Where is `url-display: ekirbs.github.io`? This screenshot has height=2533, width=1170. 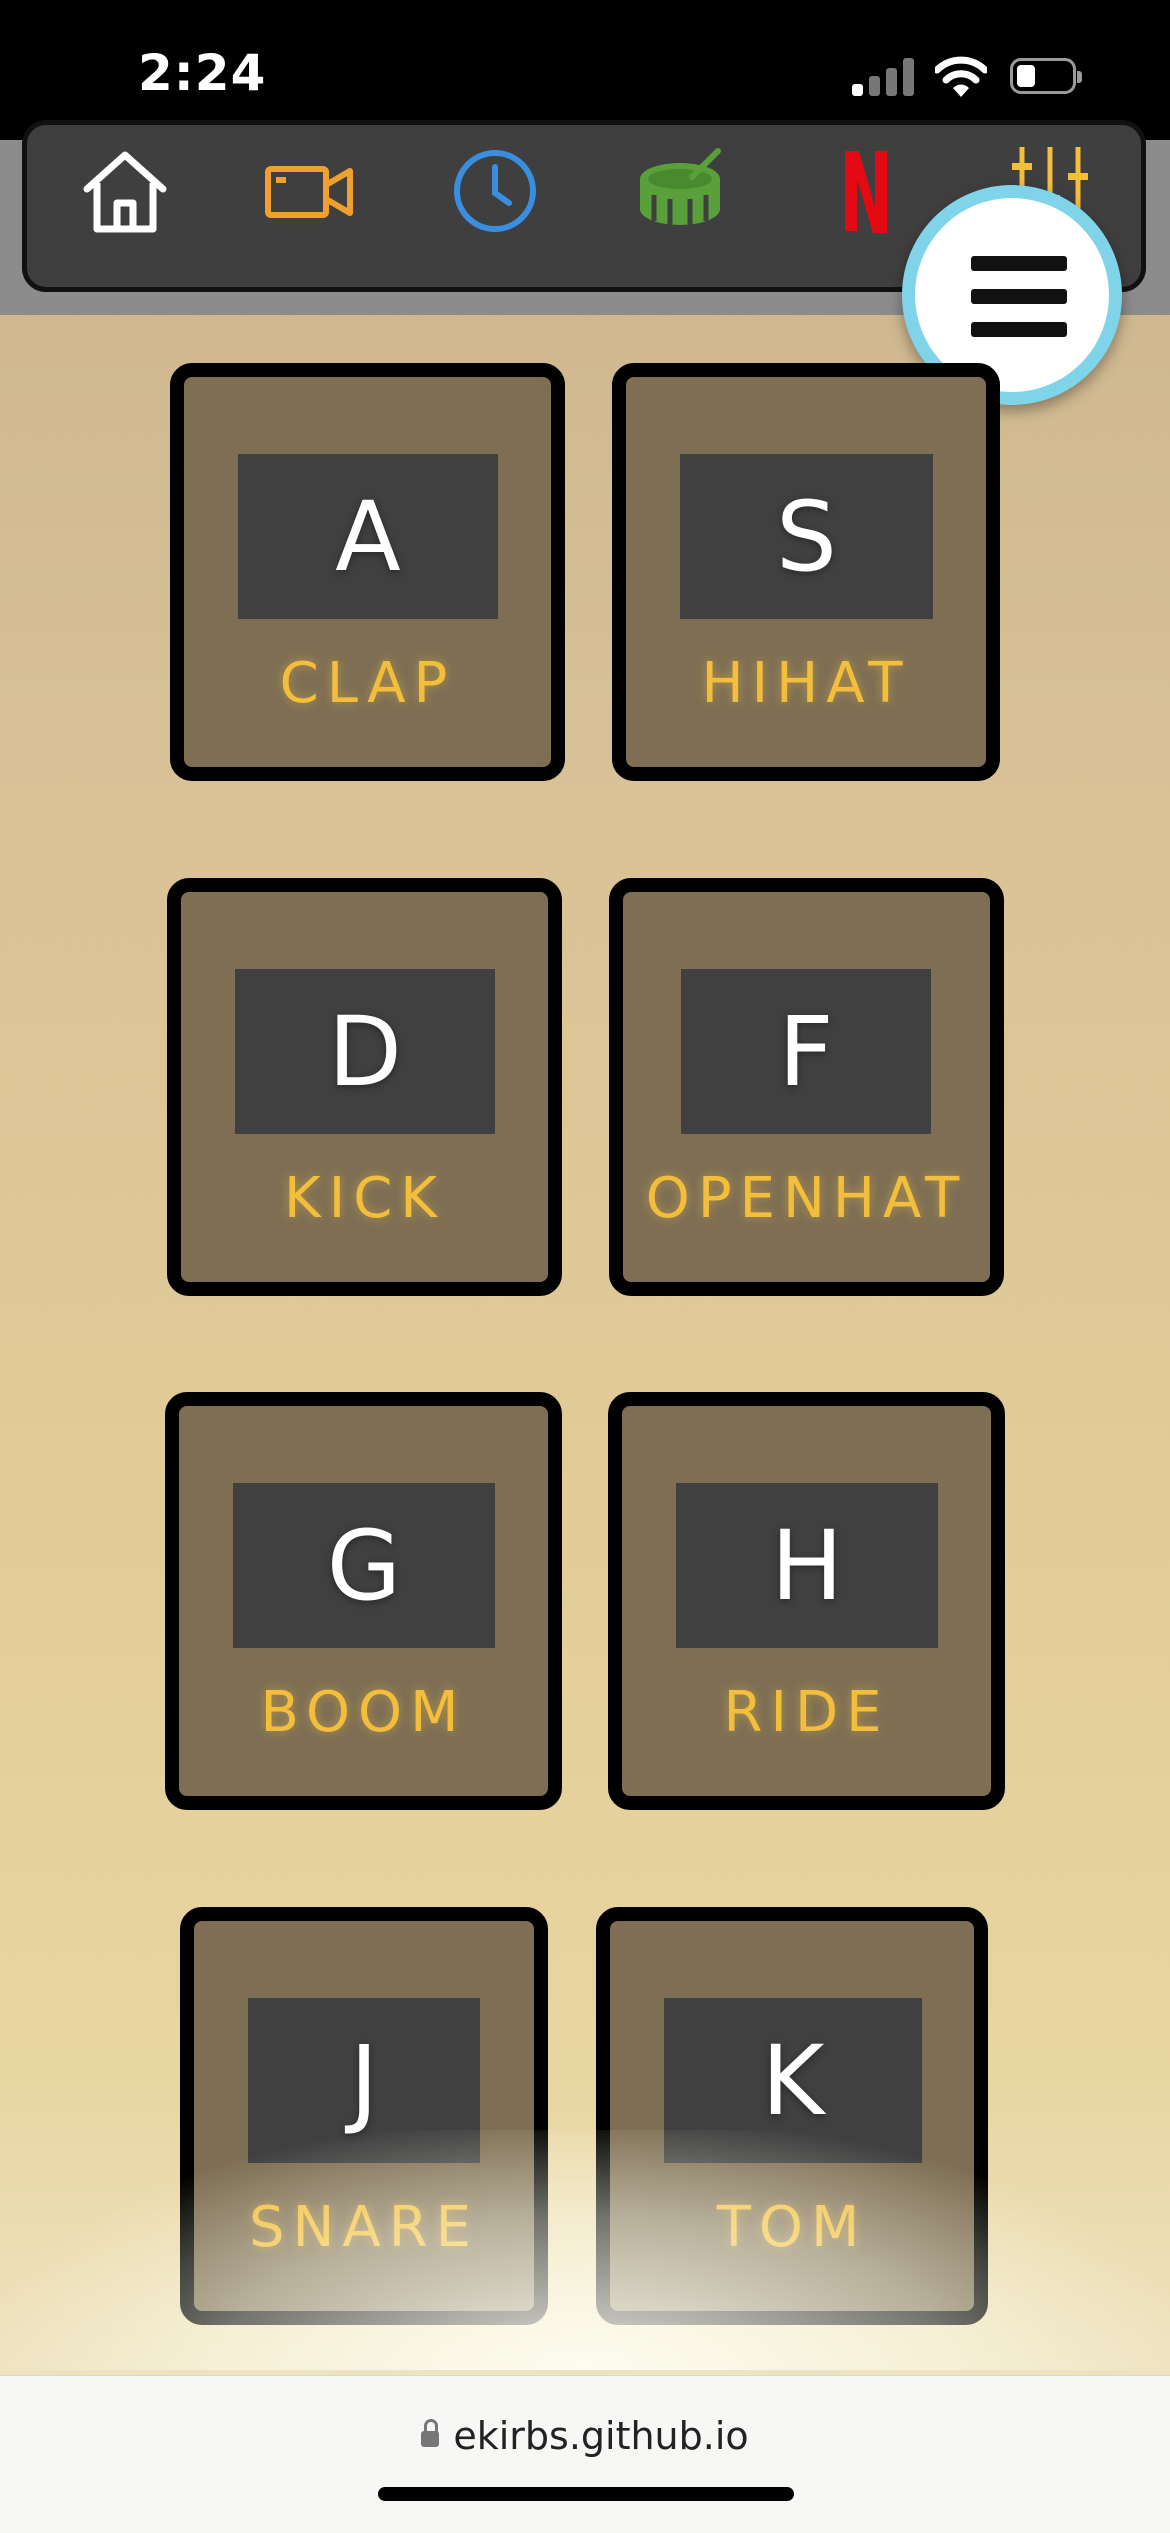 url-display: ekirbs.github.io is located at coordinates (585, 2436).